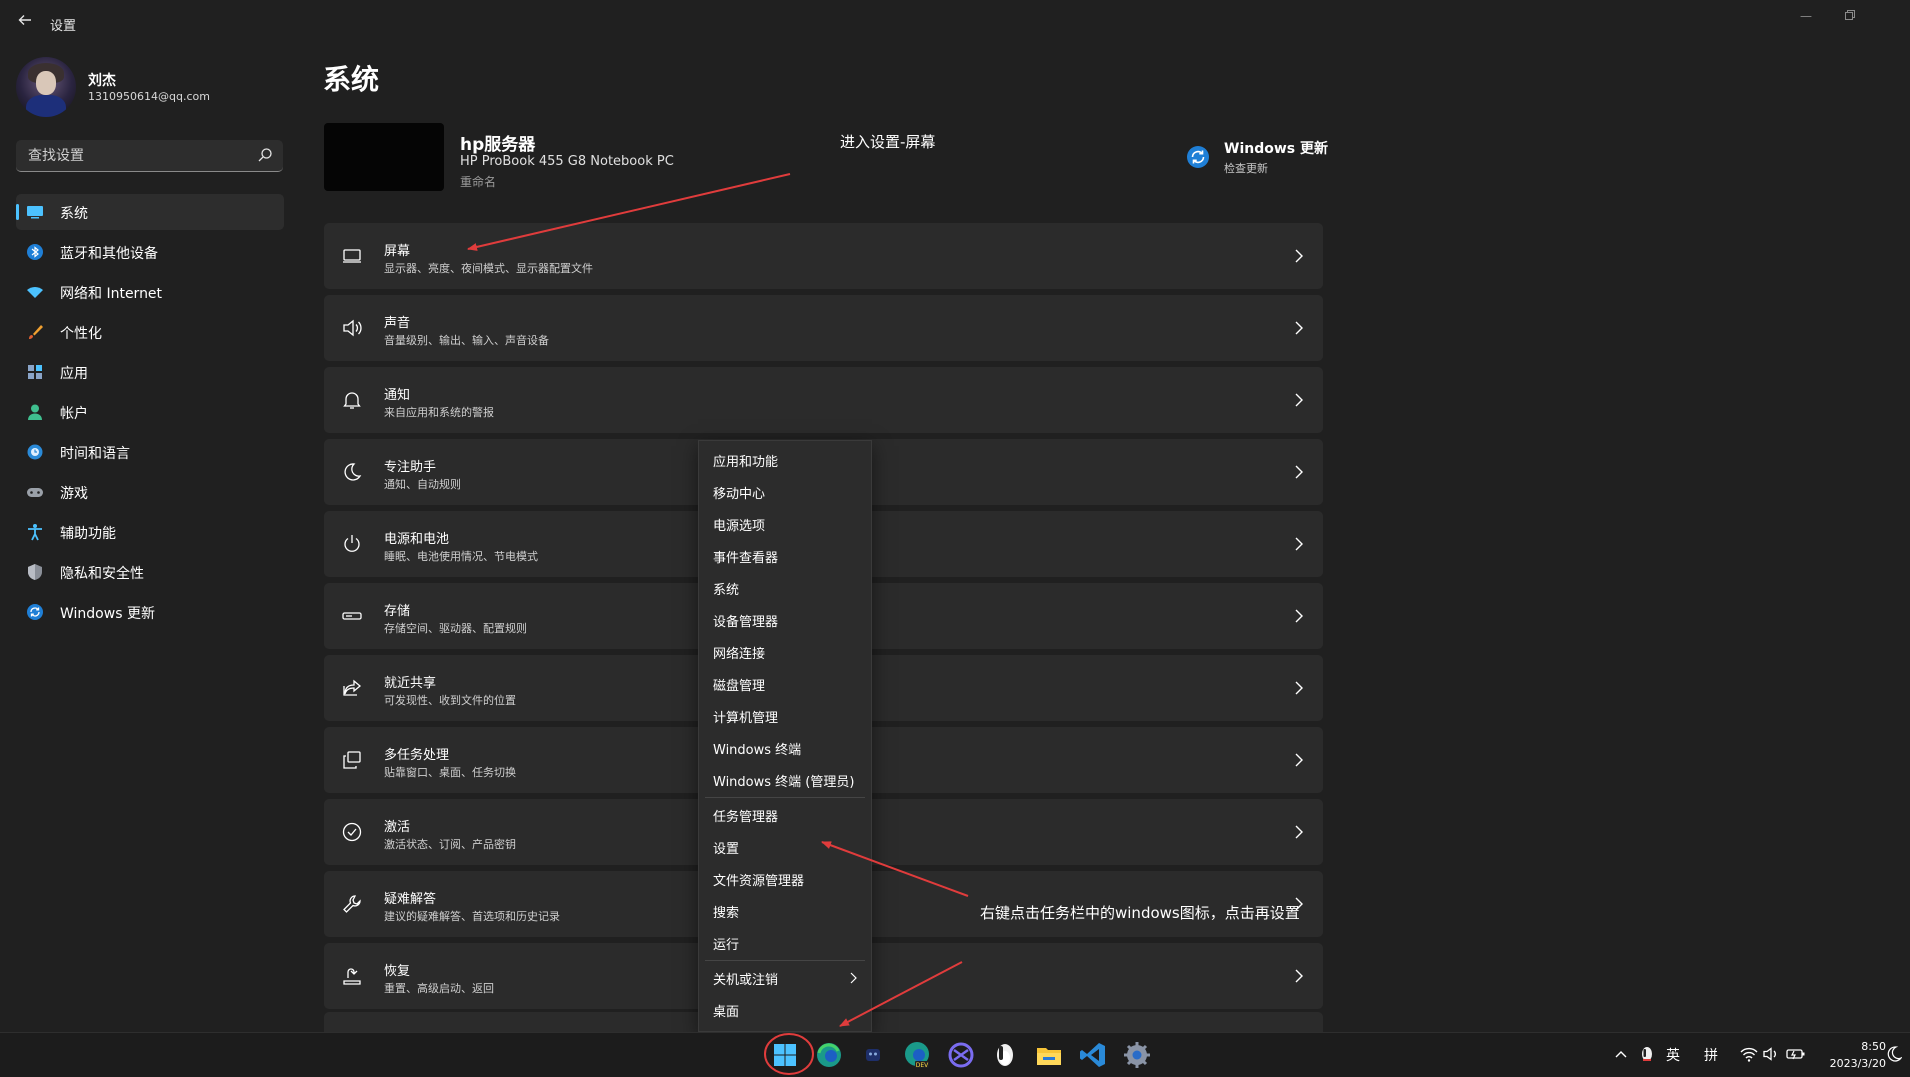  I want to click on taskbar: DEV 英 拼 8:50 2023/3/20, so click(955, 1054).